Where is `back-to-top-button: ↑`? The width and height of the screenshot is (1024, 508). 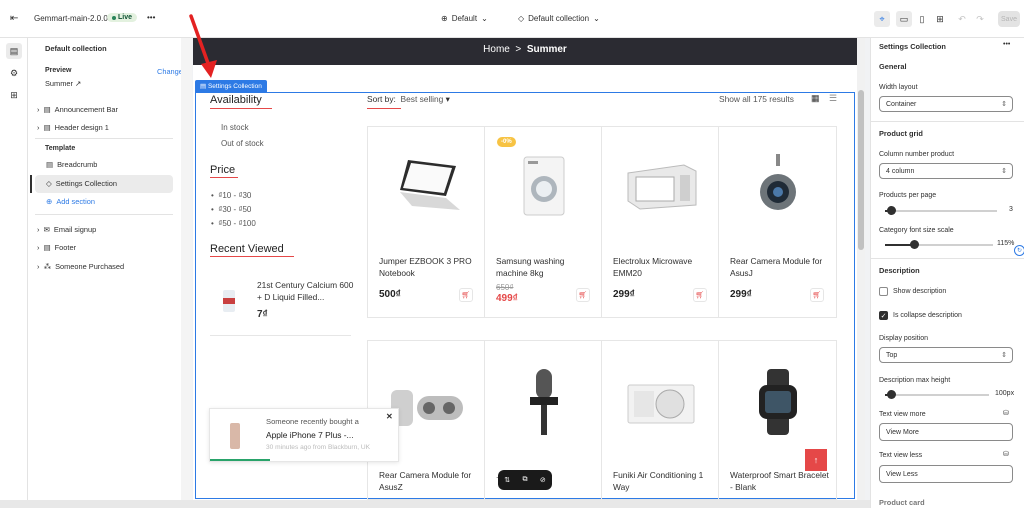
back-to-top-button: ↑ is located at coordinates (816, 460).